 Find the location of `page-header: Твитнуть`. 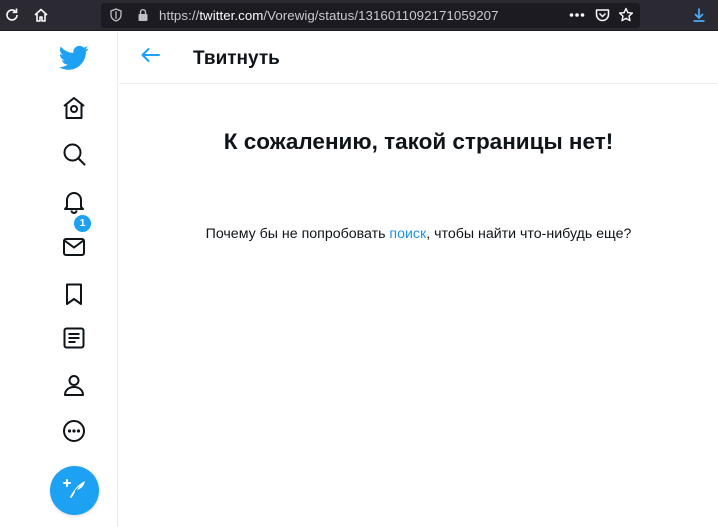

page-header: Твитнуть is located at coordinates (418, 57).